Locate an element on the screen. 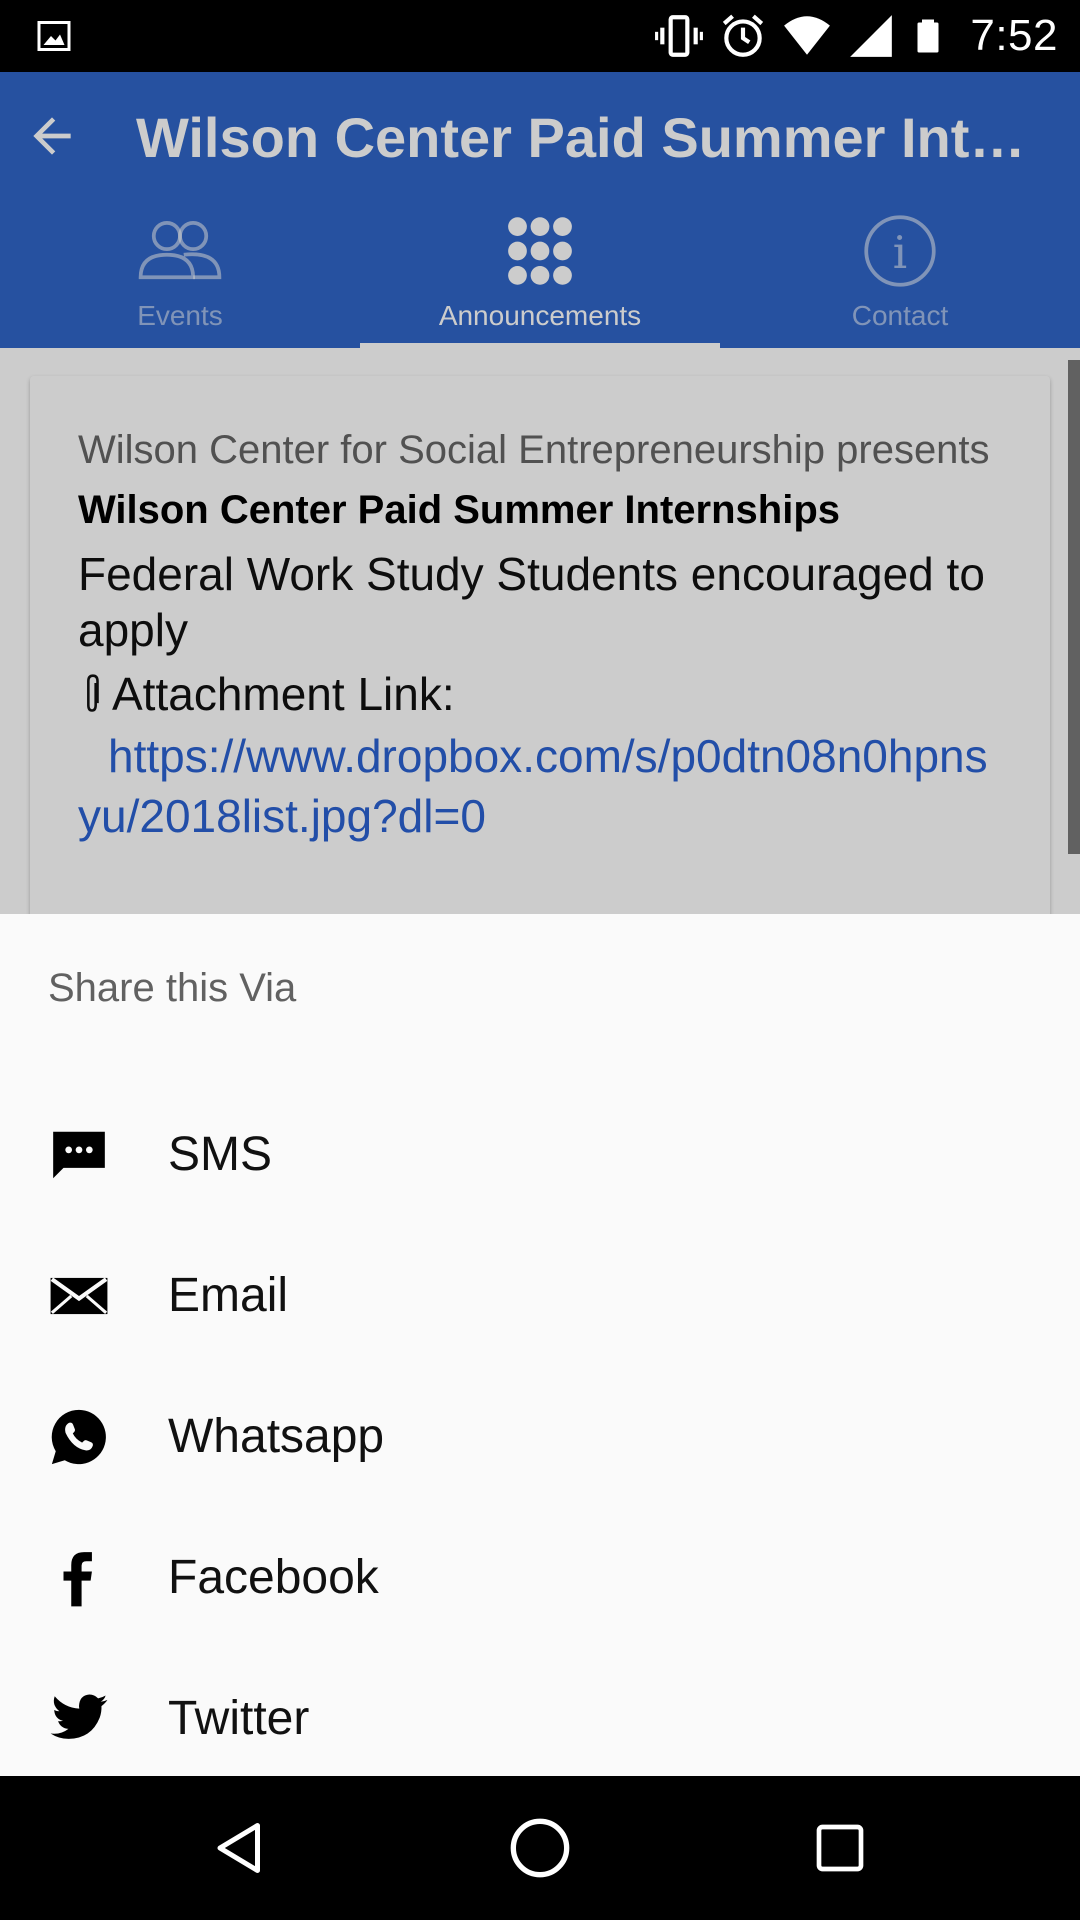 This screenshot has height=1920, width=1080. share-option-email: Email is located at coordinates (540, 1295).